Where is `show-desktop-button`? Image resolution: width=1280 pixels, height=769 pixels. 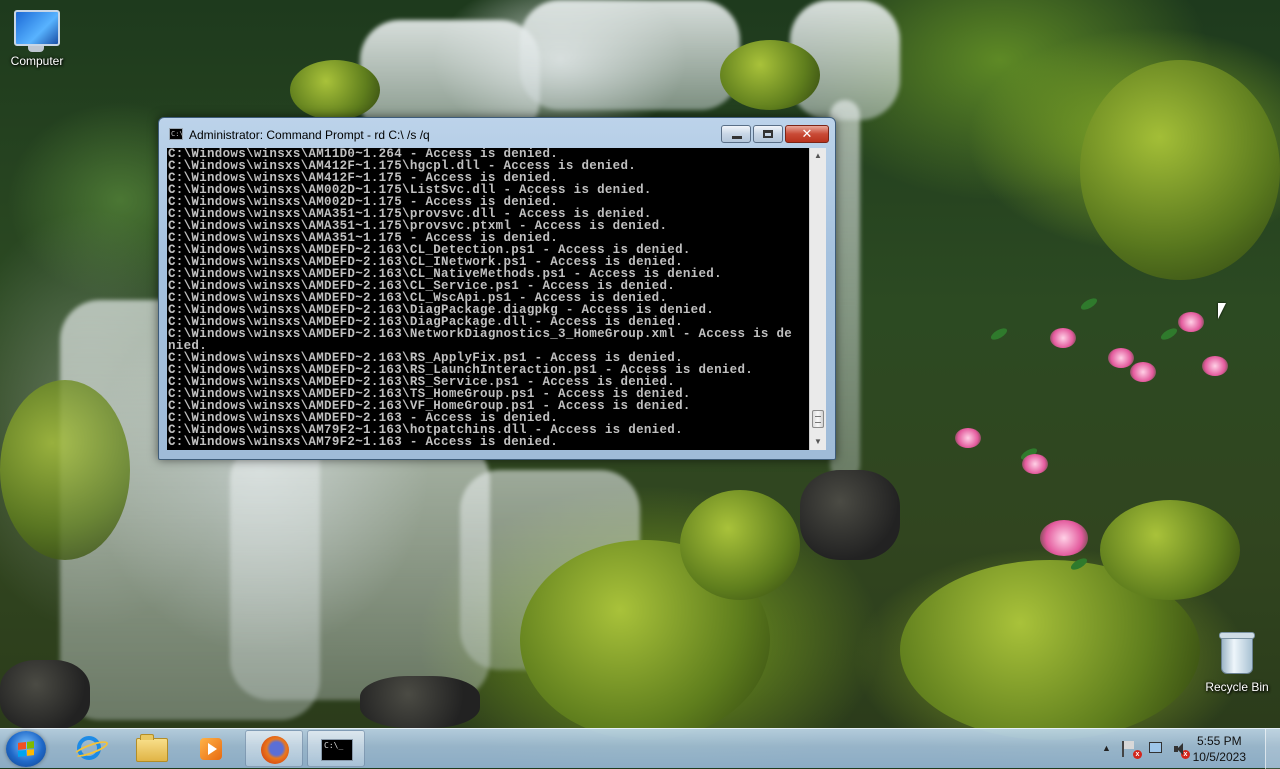
show-desktop-button is located at coordinates (1272, 749).